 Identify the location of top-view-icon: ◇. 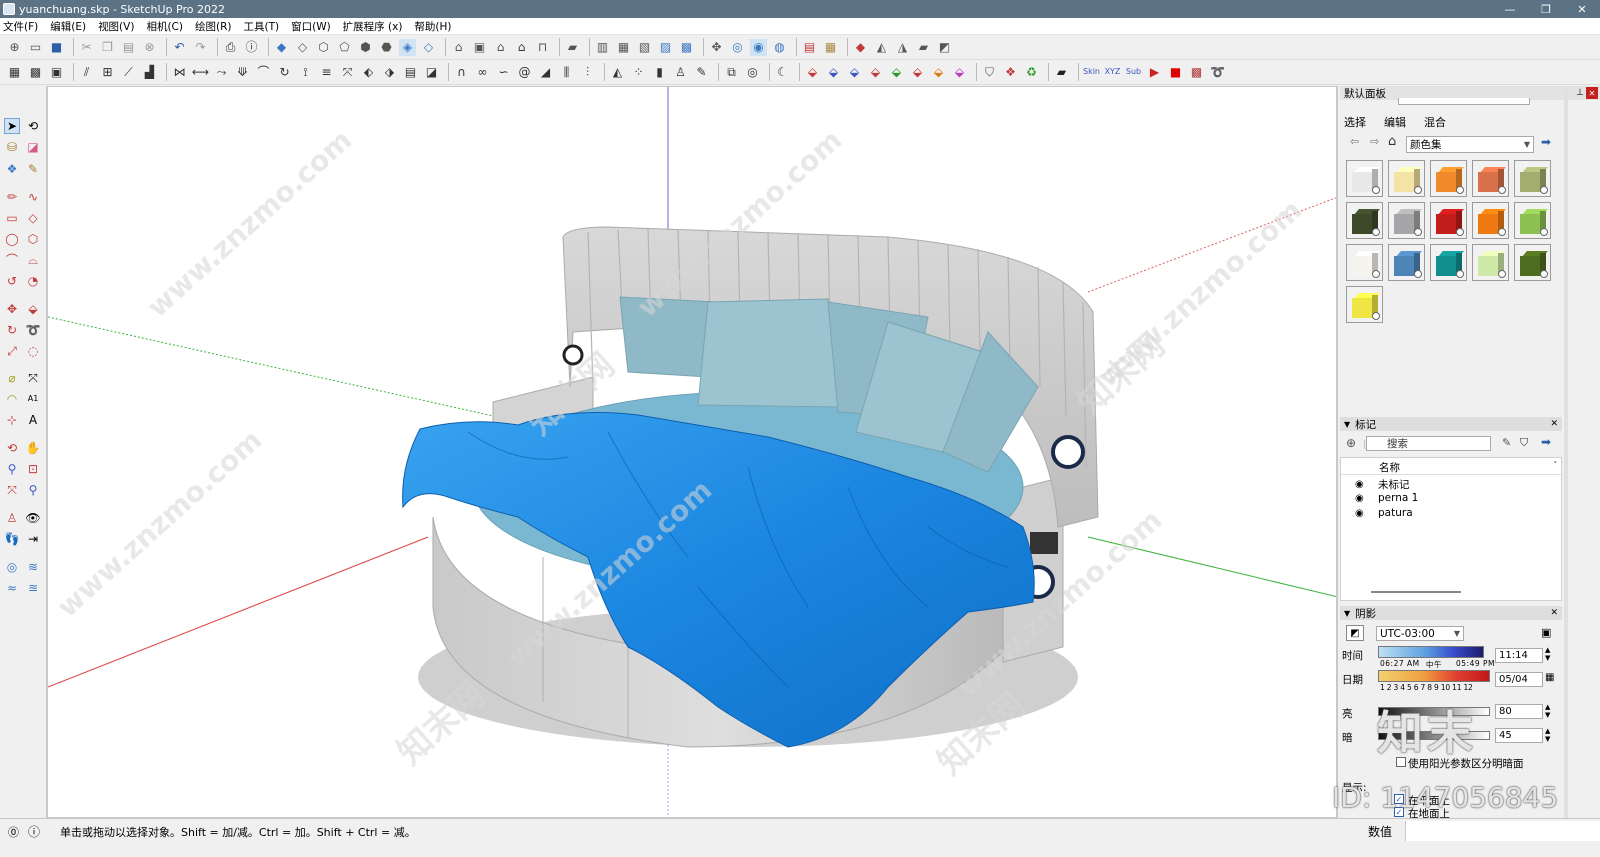
(302, 47).